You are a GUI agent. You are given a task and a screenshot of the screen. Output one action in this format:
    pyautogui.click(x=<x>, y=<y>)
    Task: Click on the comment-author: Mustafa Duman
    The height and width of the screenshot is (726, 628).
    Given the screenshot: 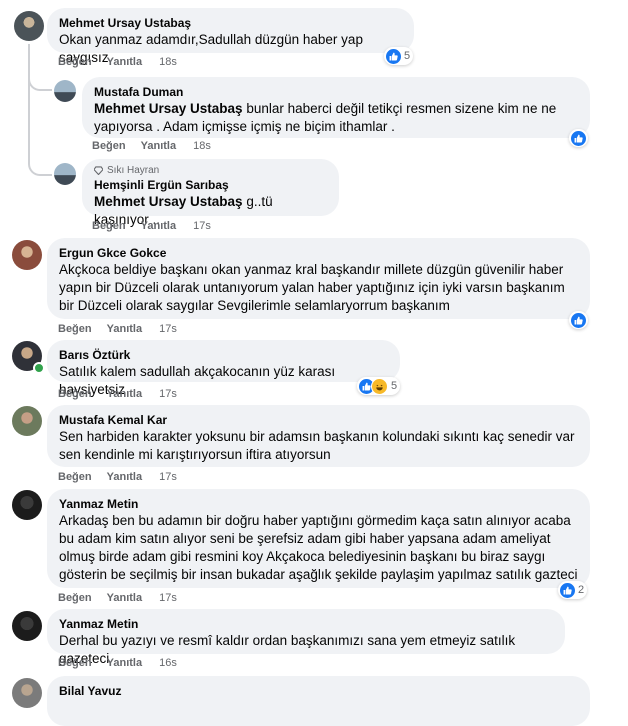 What is the action you would take?
    pyautogui.click(x=336, y=92)
    